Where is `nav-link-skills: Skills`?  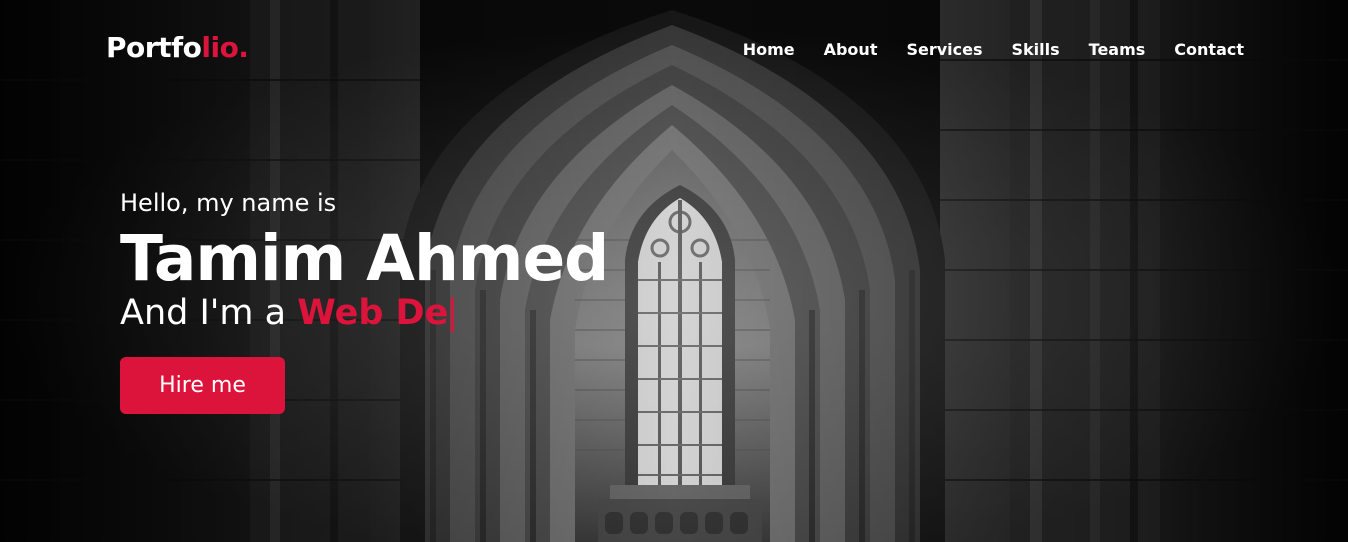 nav-link-skills: Skills is located at coordinates (1036, 49).